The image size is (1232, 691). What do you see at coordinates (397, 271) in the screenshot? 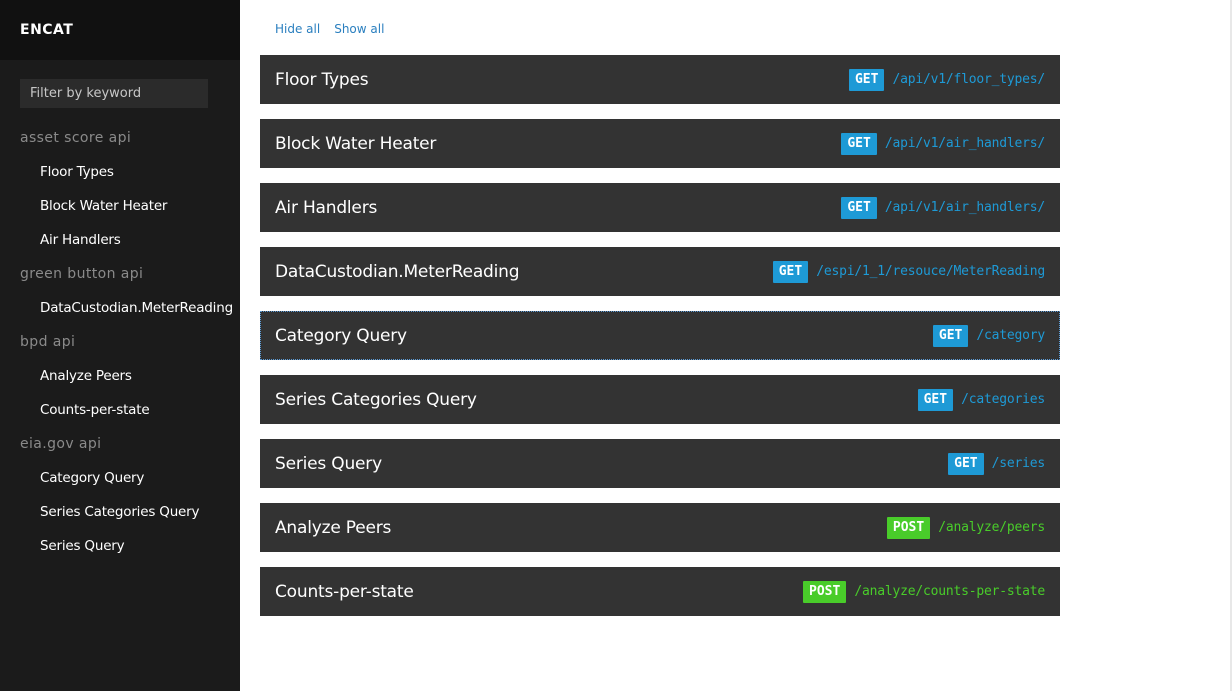
I see `endpoint-title: DataCustodian.MeterReading` at bounding box center [397, 271].